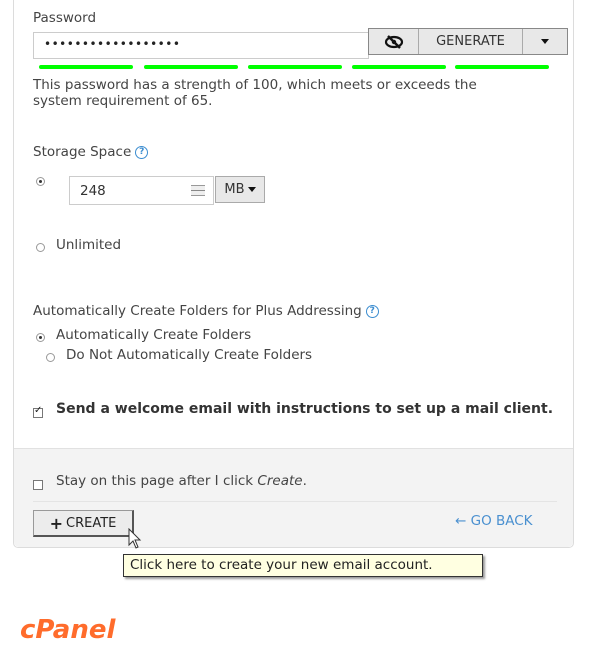  I want to click on storage-quota-value: 248, so click(93, 191).